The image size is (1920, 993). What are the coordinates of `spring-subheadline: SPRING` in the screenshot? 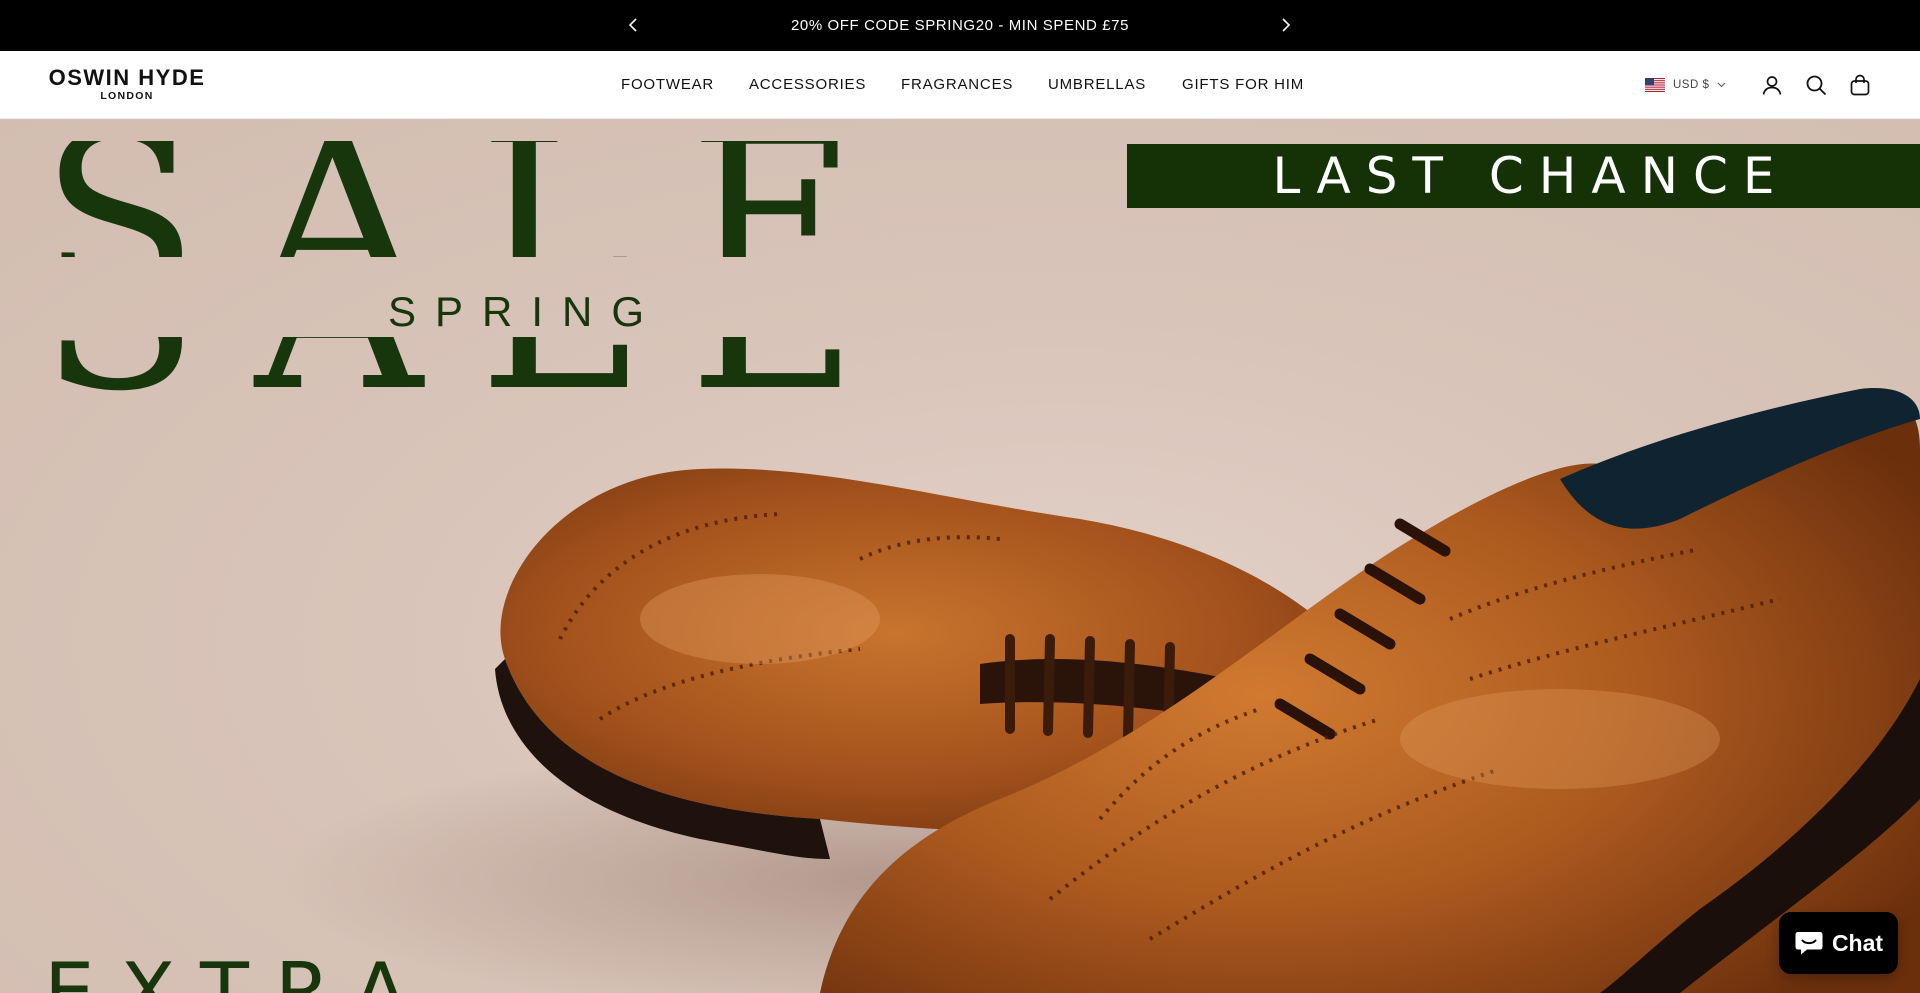 It's located at (526, 311).